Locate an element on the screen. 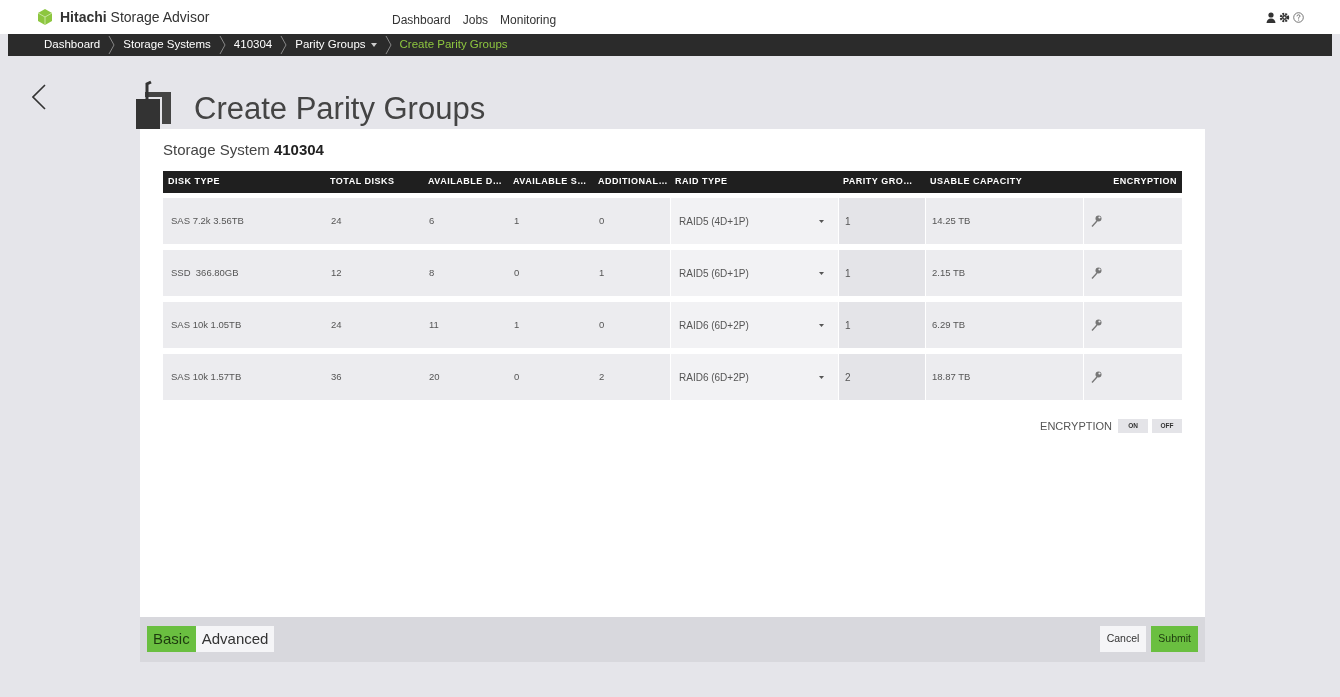 This screenshot has width=1340, height=697. column-header: ENCRYPTION is located at coordinates (1145, 182).